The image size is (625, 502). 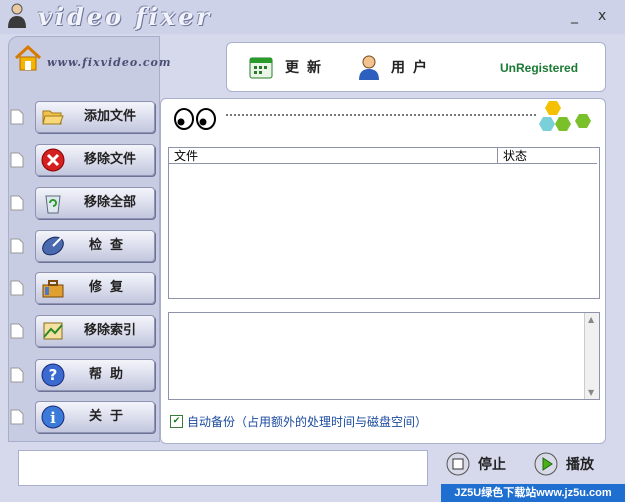 I want to click on remove-index-label: 移除索引, so click(x=109, y=330).